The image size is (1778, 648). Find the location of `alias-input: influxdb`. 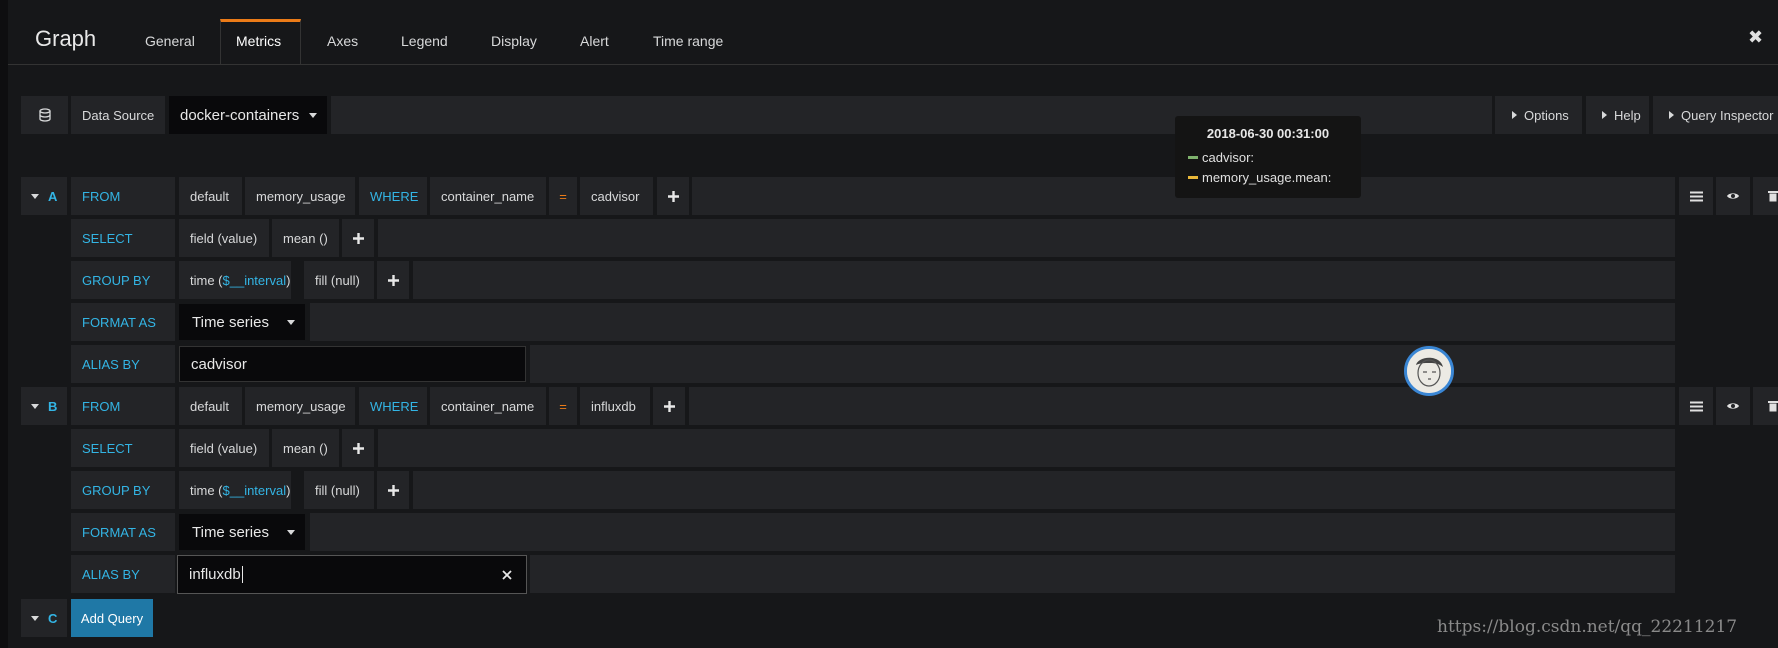

alias-input: influxdb is located at coordinates (352, 574).